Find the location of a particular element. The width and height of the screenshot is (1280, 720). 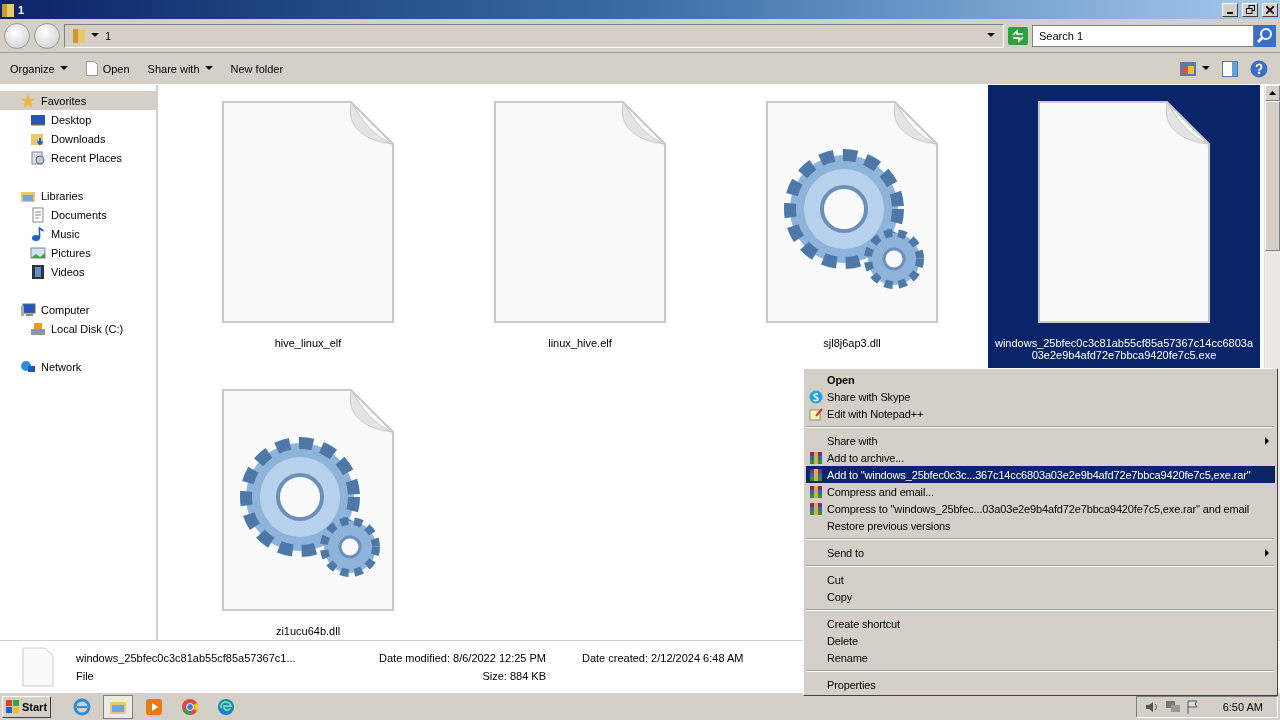

toolbar-button: Organize is located at coordinates (39, 68).